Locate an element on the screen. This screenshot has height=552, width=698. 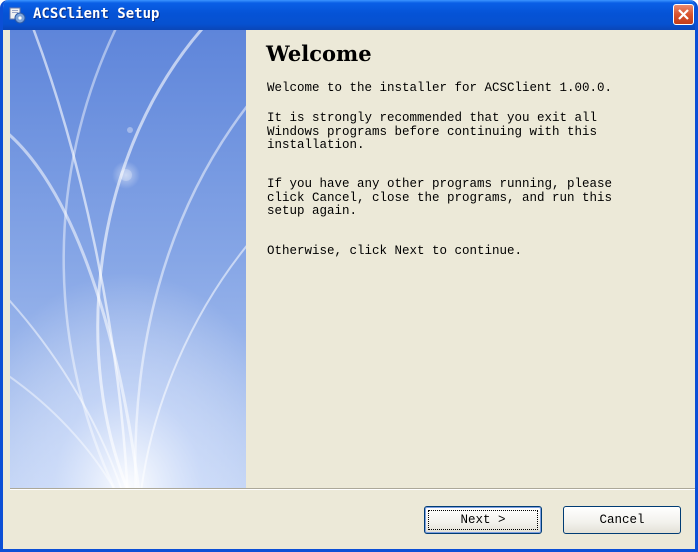
close-button is located at coordinates (683, 14).